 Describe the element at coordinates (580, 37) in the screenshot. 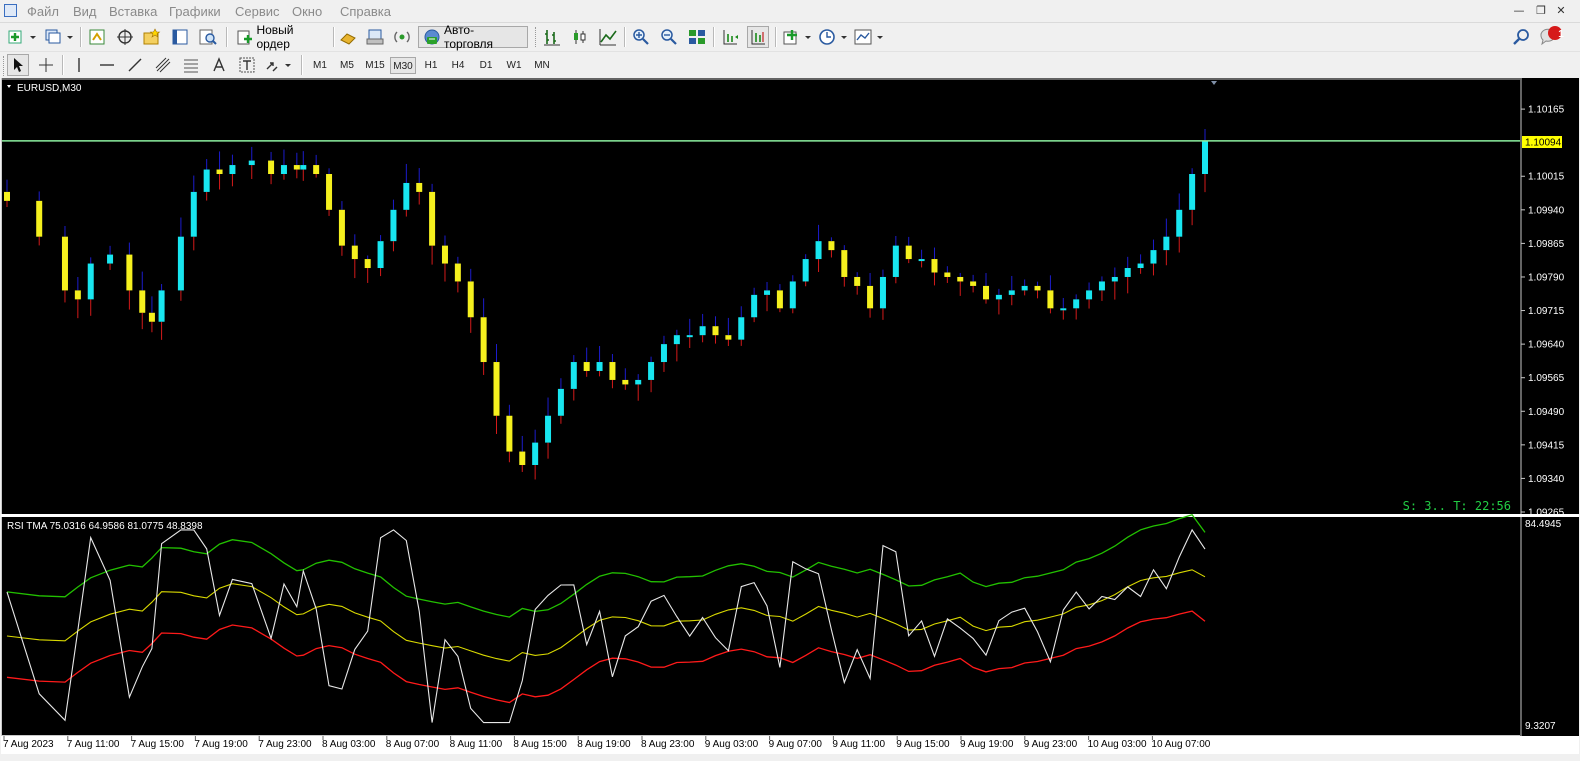

I see `candlestick-button` at that location.